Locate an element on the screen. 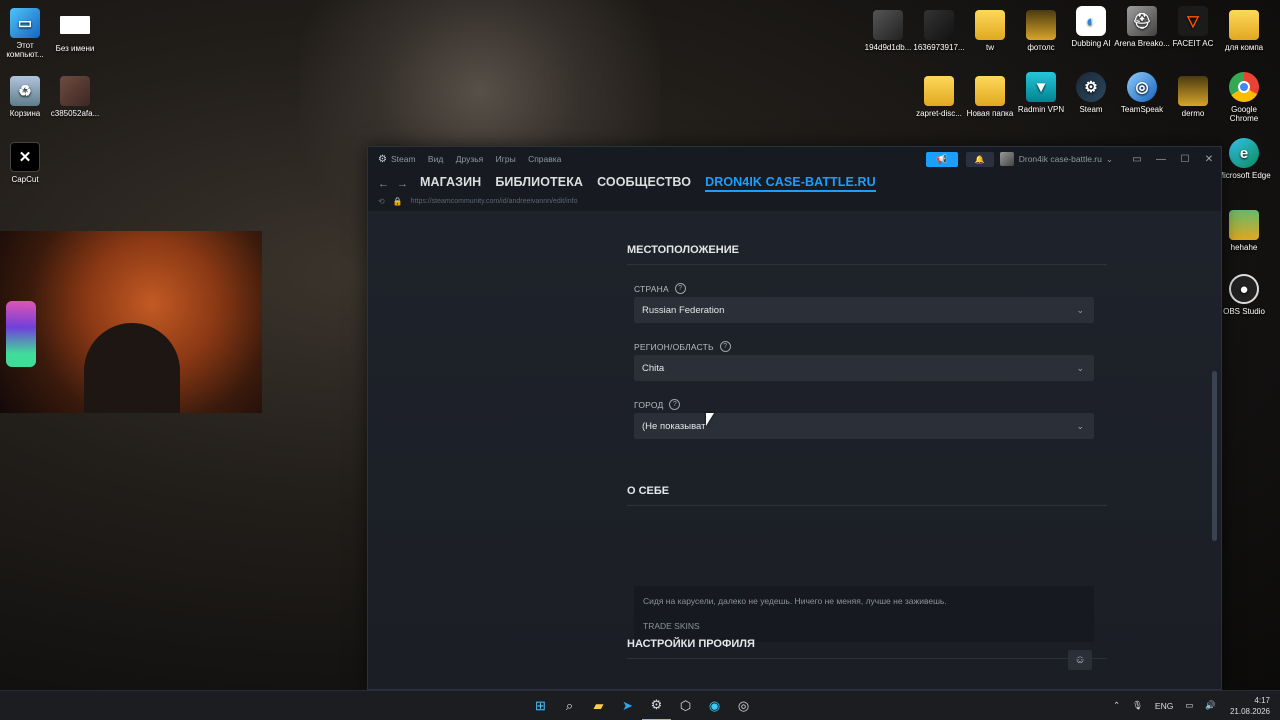 The width and height of the screenshot is (1280, 720). edge-icon: e is located at coordinates (1244, 153).